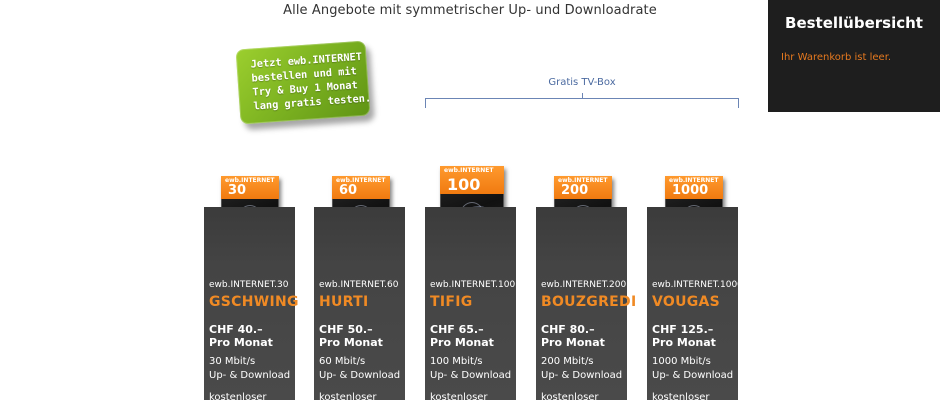 This screenshot has height=400, width=940. I want to click on product-price: CHF 125.–, so click(683, 329).